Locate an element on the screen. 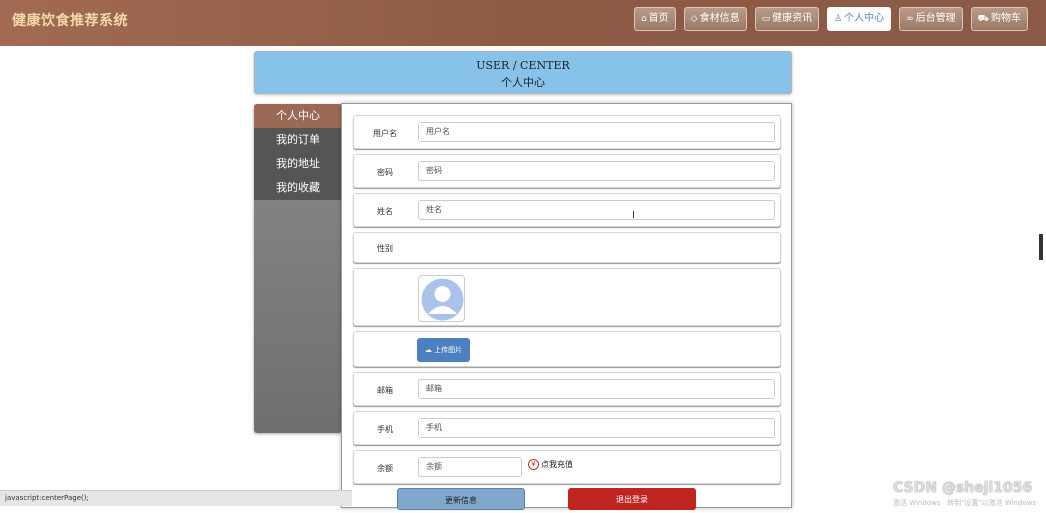 The height and width of the screenshot is (513, 1046). avatar-placeholder-icon is located at coordinates (442, 299).